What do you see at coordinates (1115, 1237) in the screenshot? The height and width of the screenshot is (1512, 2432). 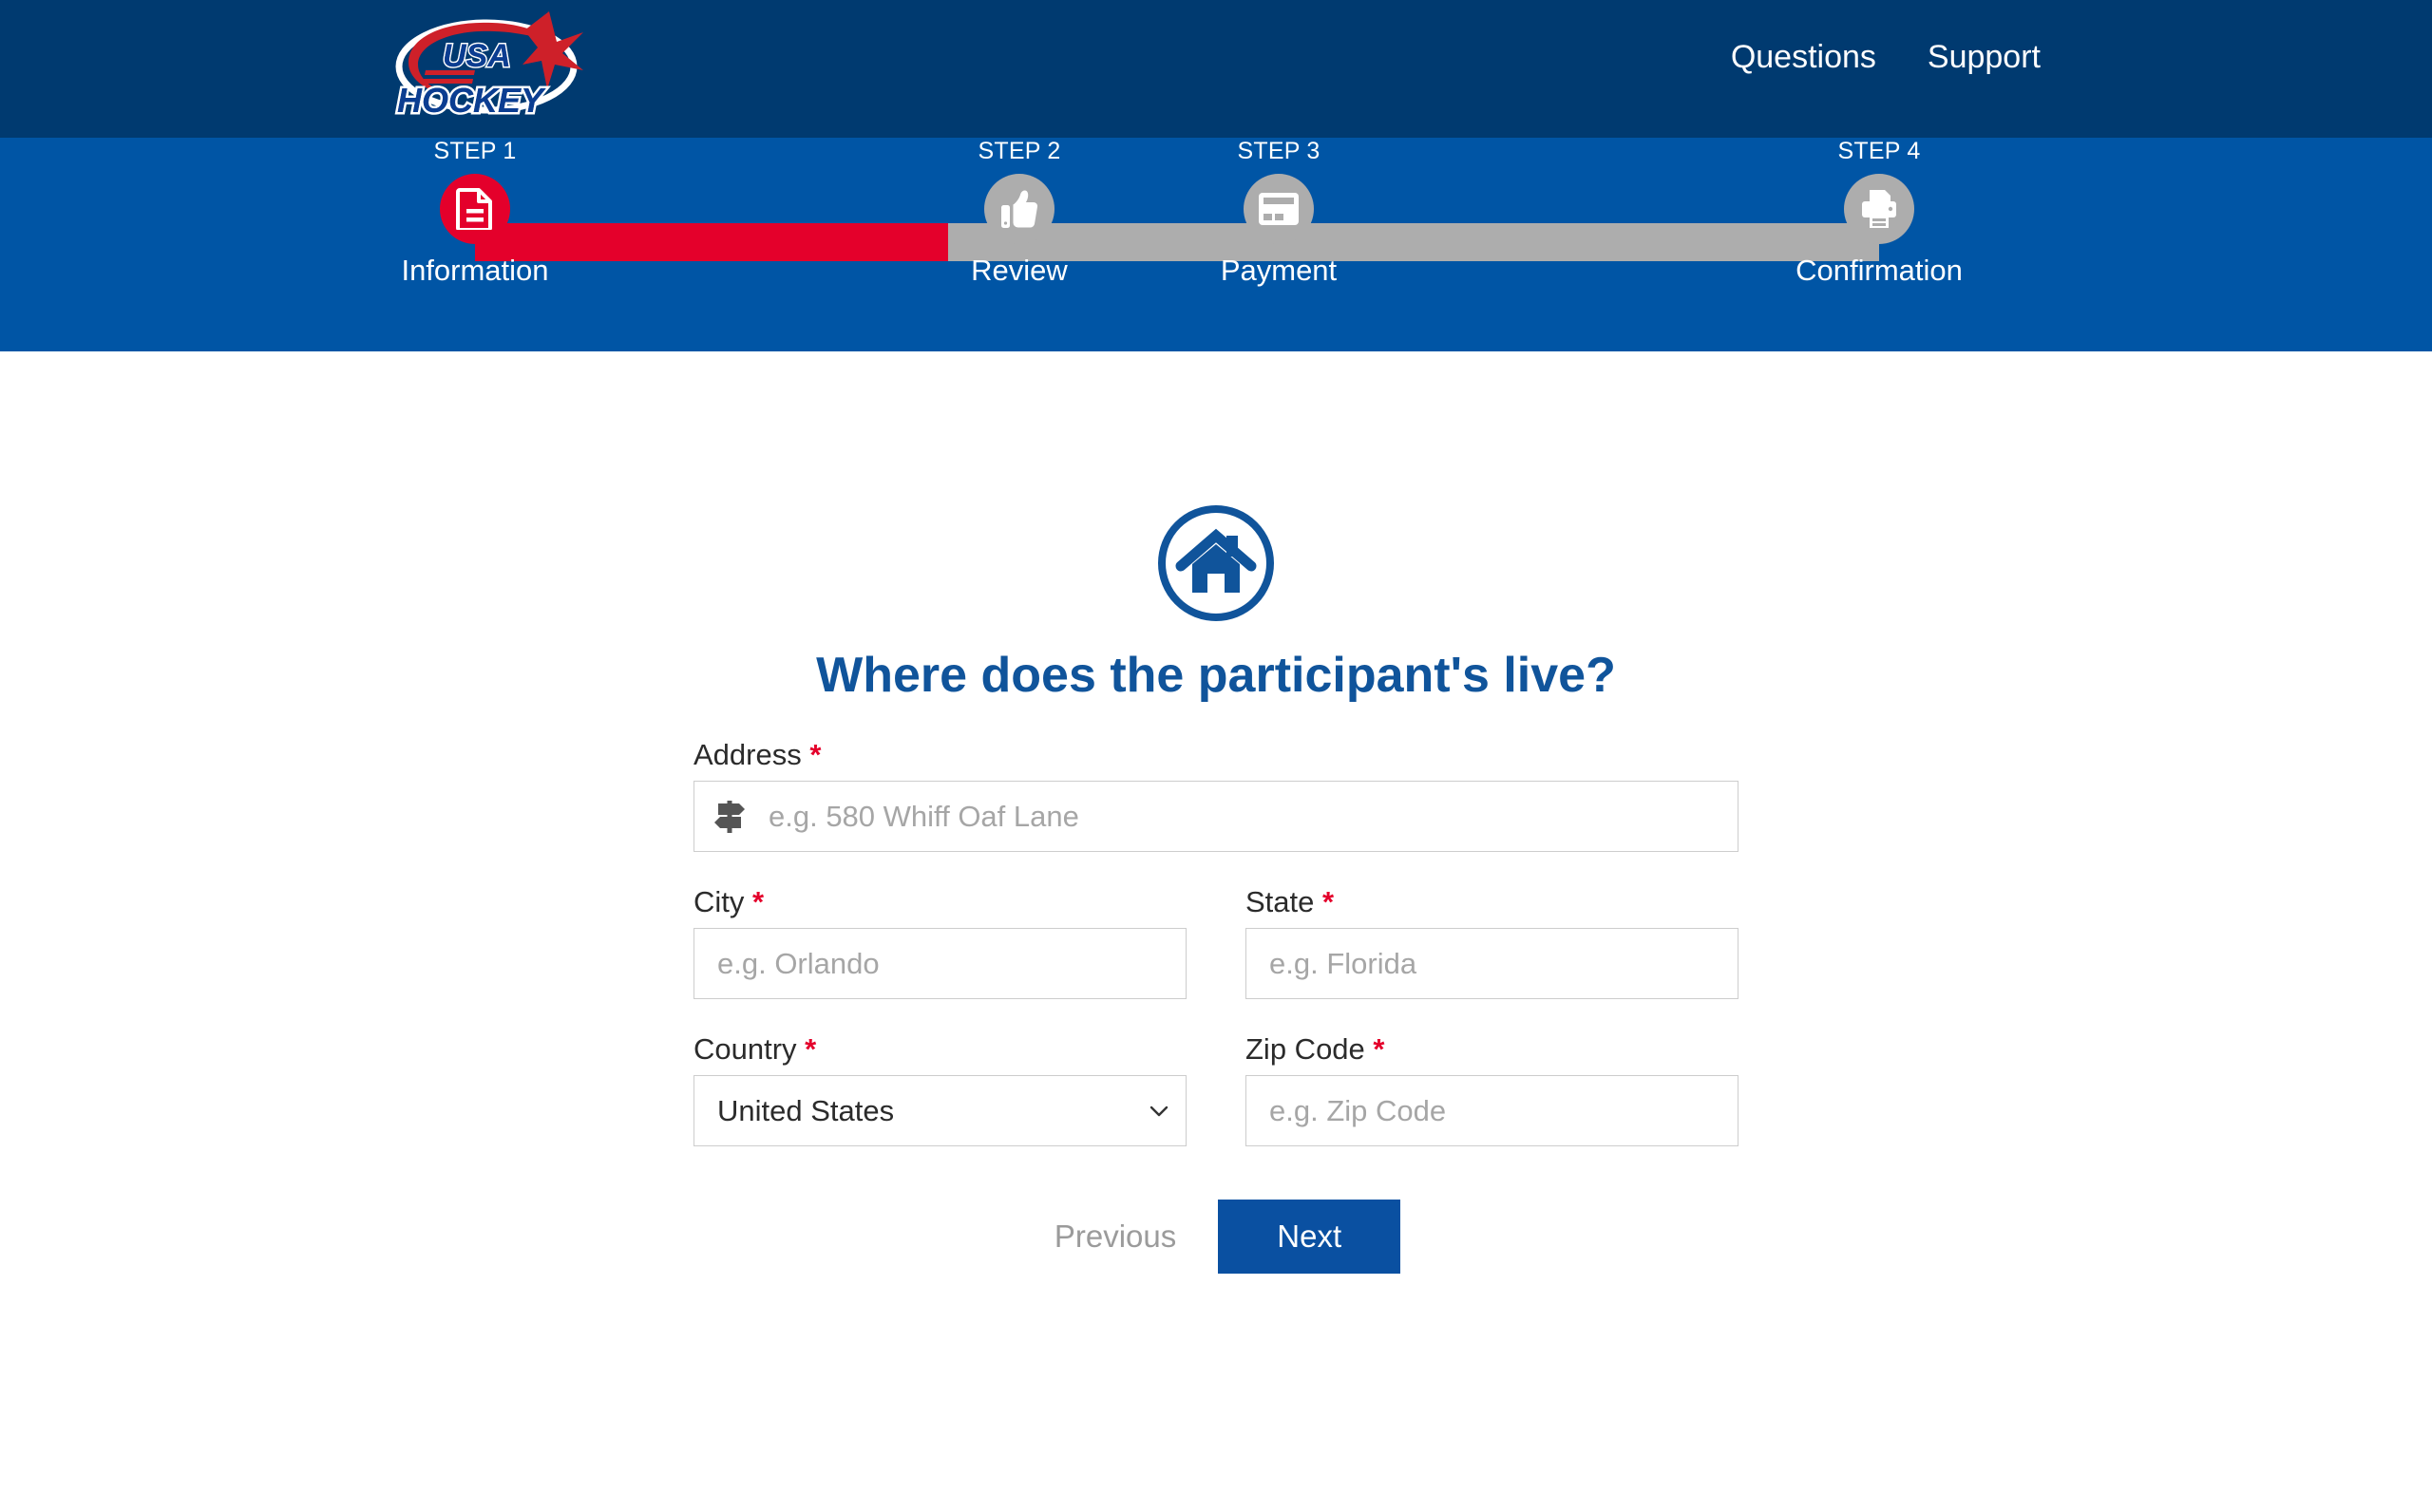 I see `previous-button: Previous` at bounding box center [1115, 1237].